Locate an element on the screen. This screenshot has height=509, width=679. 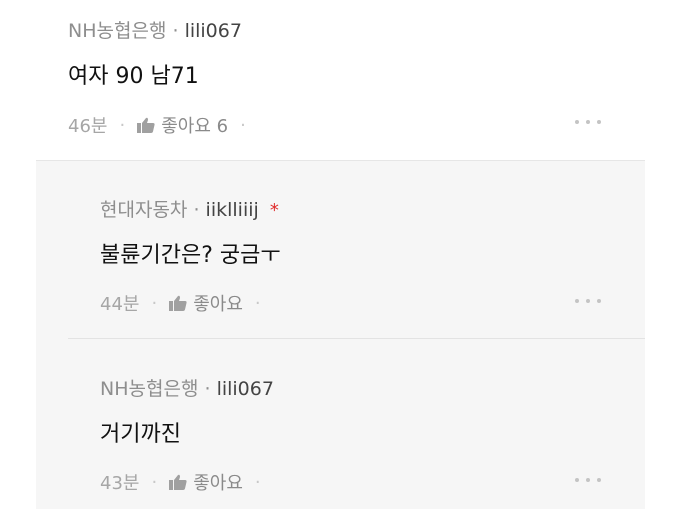
reply-meta: 현대자동차 · iiklliiij * is located at coordinates (189, 208).